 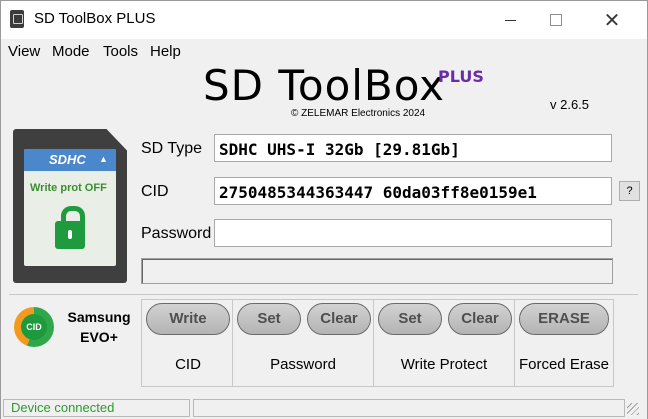 What do you see at coordinates (17, 19) in the screenshot?
I see `sd-card-app-icon` at bounding box center [17, 19].